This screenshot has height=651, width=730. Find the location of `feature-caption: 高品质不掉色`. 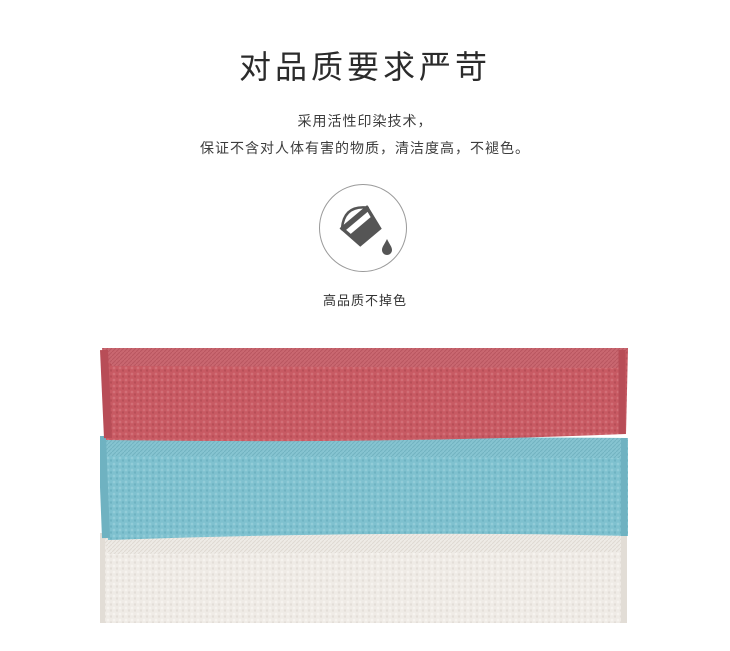

feature-caption: 高品质不掉色 is located at coordinates (364, 301).